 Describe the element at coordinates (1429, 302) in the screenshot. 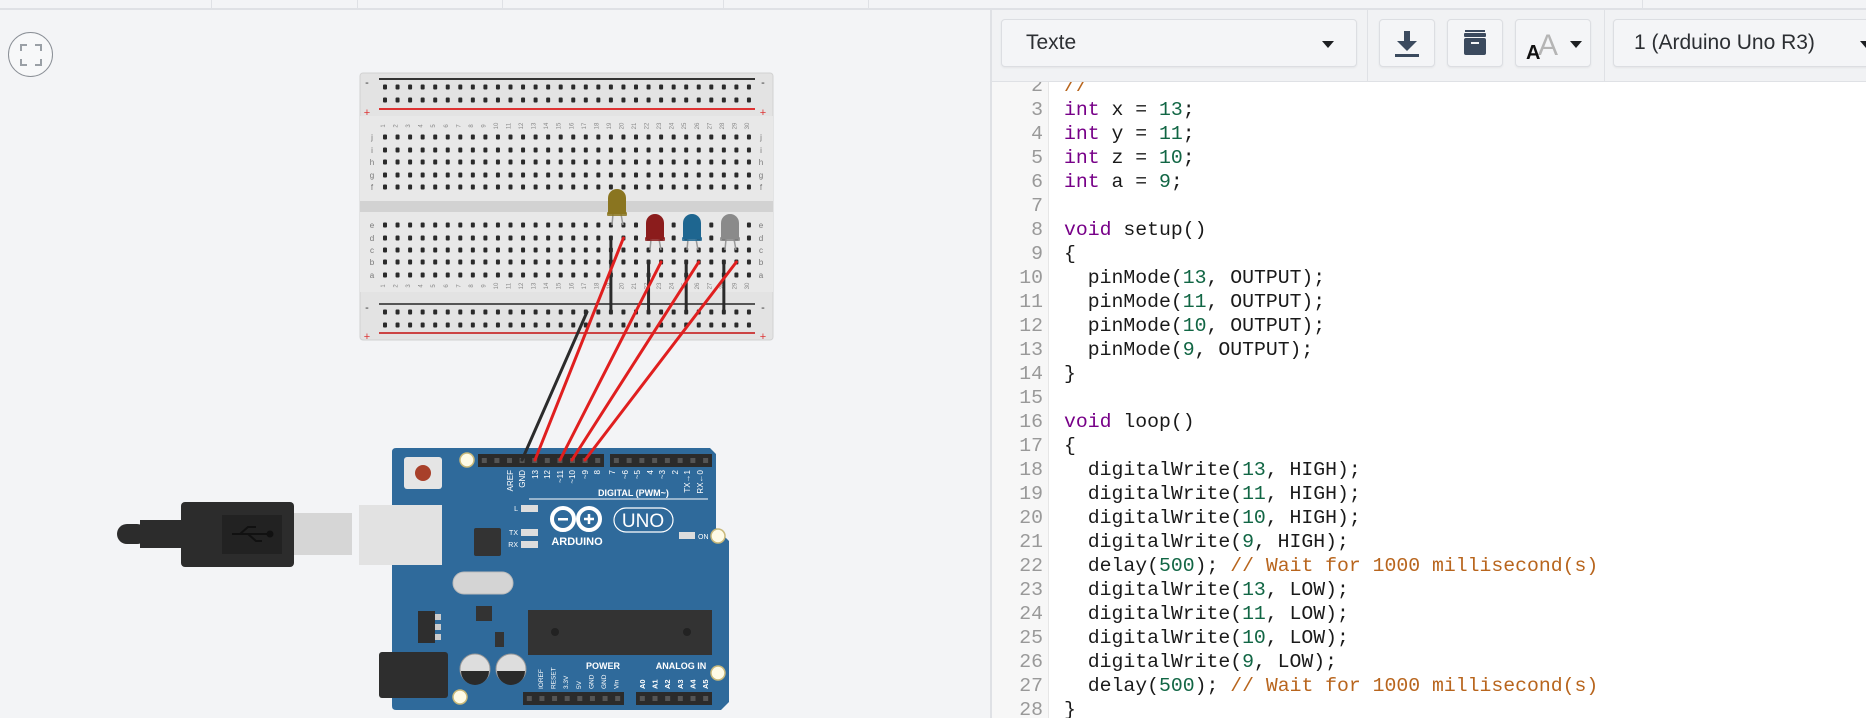

I see `code-line: 11 pinMode(11, OUTPUT);` at that location.